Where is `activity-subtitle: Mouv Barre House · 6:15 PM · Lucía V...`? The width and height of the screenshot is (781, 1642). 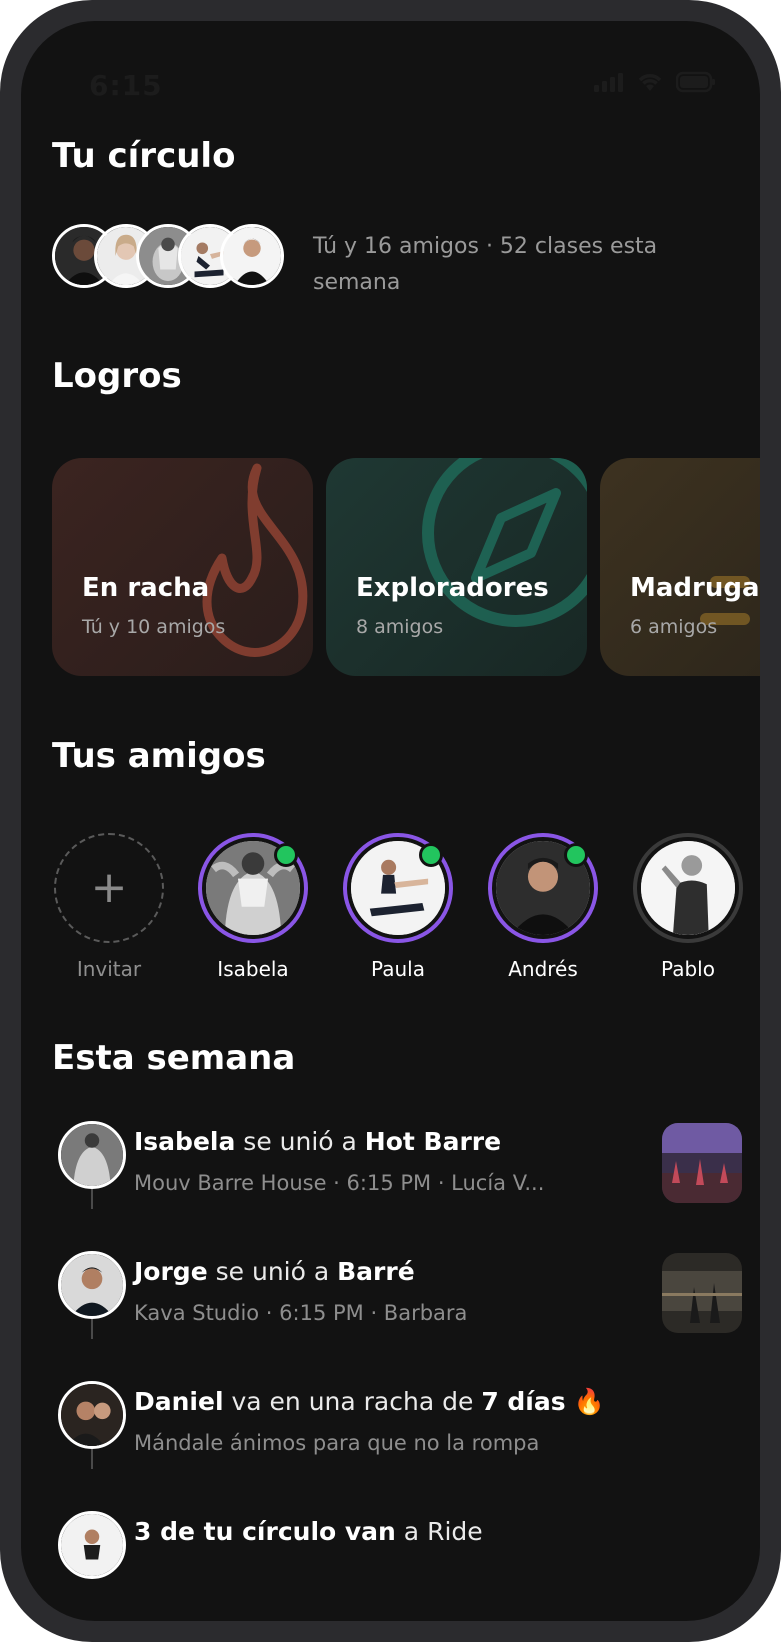 activity-subtitle: Mouv Barre House · 6:15 PM · Lucía V... is located at coordinates (339, 1183).